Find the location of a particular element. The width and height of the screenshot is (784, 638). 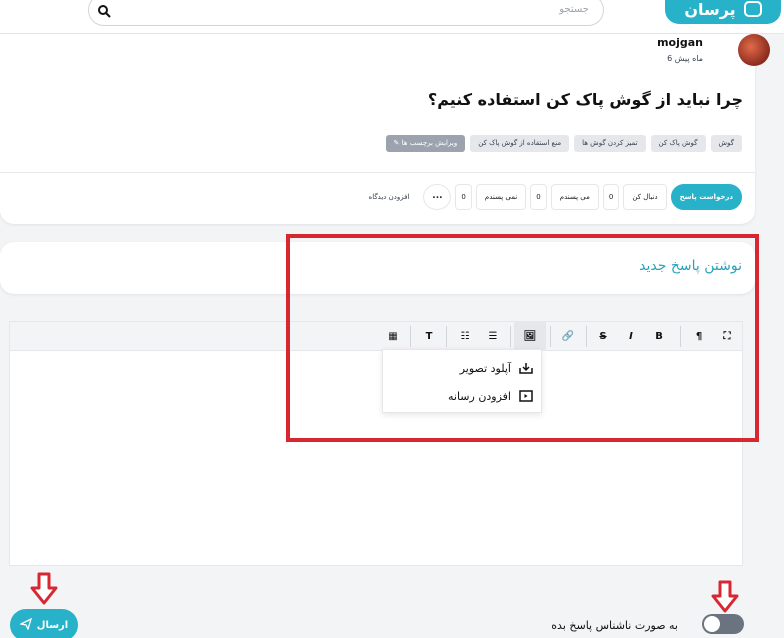

like-button: می پسندم is located at coordinates (574, 197).